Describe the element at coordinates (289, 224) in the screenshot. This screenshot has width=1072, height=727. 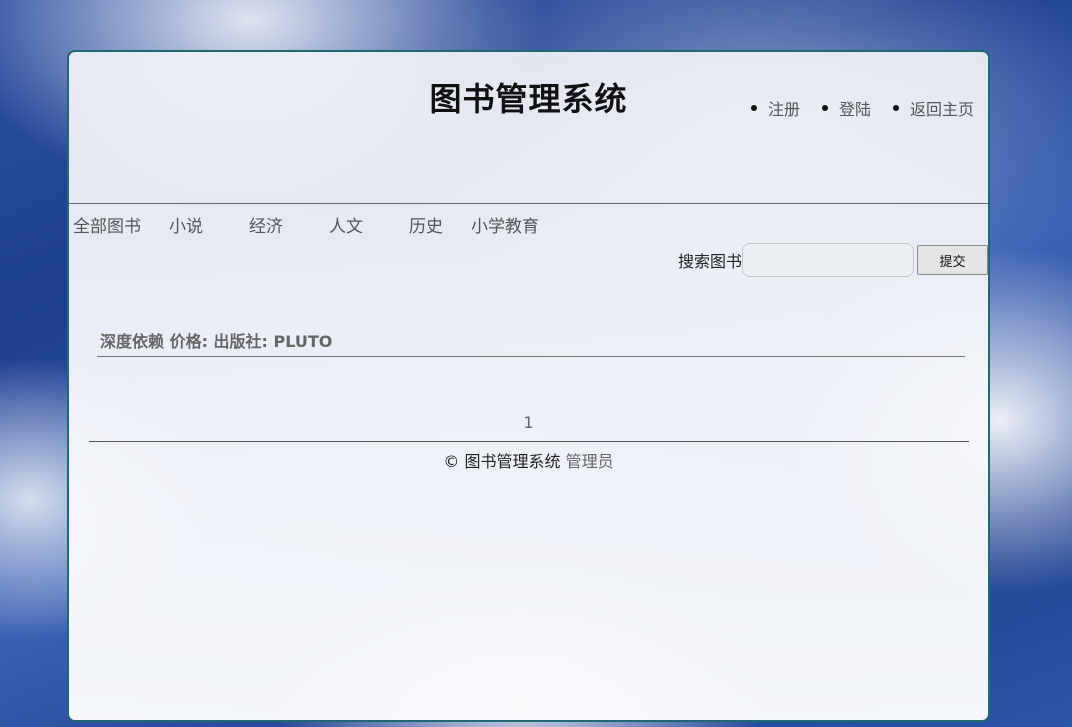
I see `category-economy: 经济` at that location.